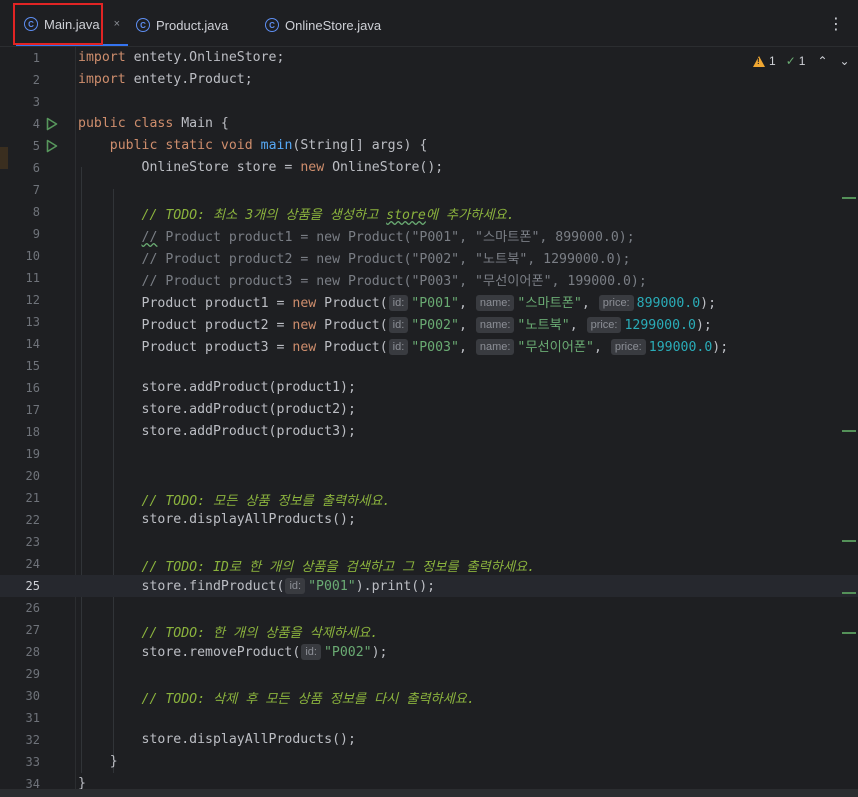  Describe the element at coordinates (20, 366) in the screenshot. I see `line-number: 15` at that location.